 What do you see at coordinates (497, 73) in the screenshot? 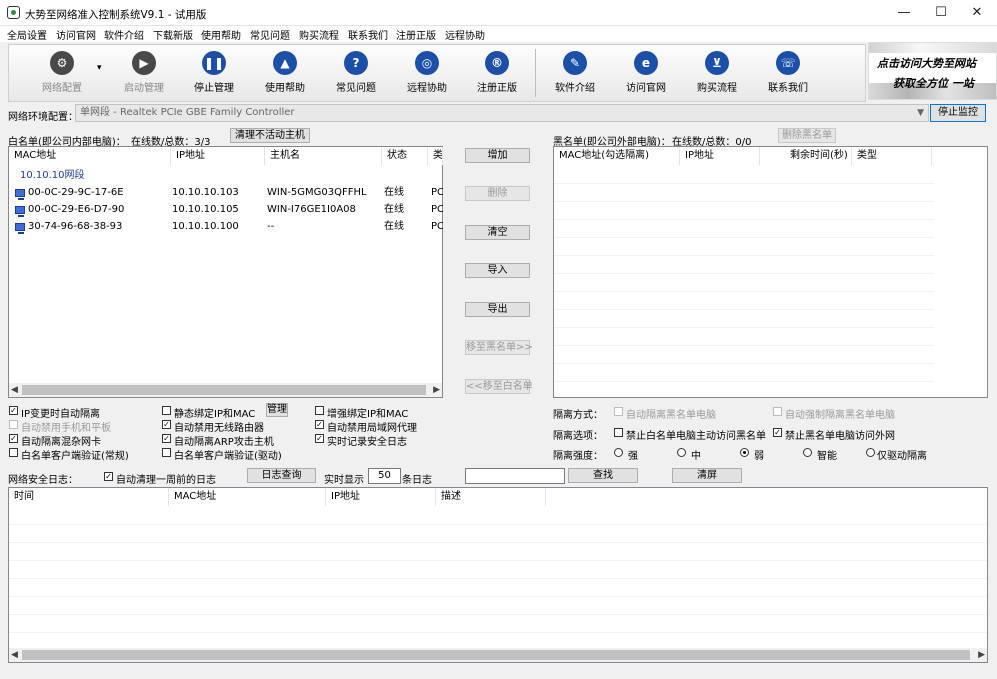
I see `register-button: ® 注册正版` at bounding box center [497, 73].